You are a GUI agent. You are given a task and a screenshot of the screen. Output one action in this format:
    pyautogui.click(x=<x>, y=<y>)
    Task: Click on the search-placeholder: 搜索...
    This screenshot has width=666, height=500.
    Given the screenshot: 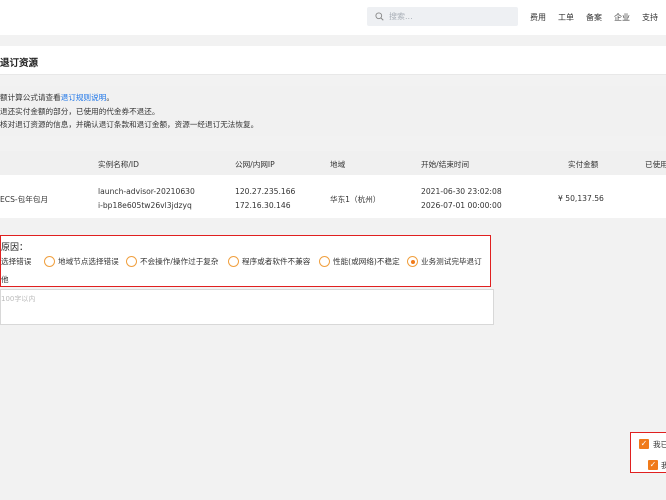 What is the action you would take?
    pyautogui.click(x=401, y=16)
    